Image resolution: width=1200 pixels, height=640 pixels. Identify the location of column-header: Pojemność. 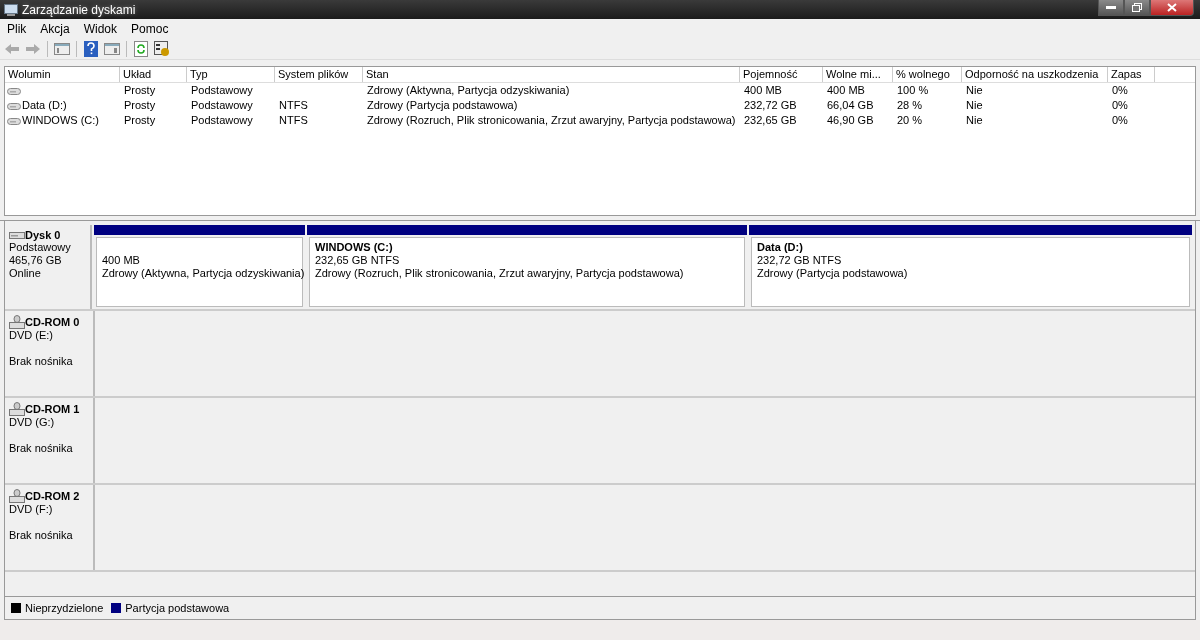
(781, 74).